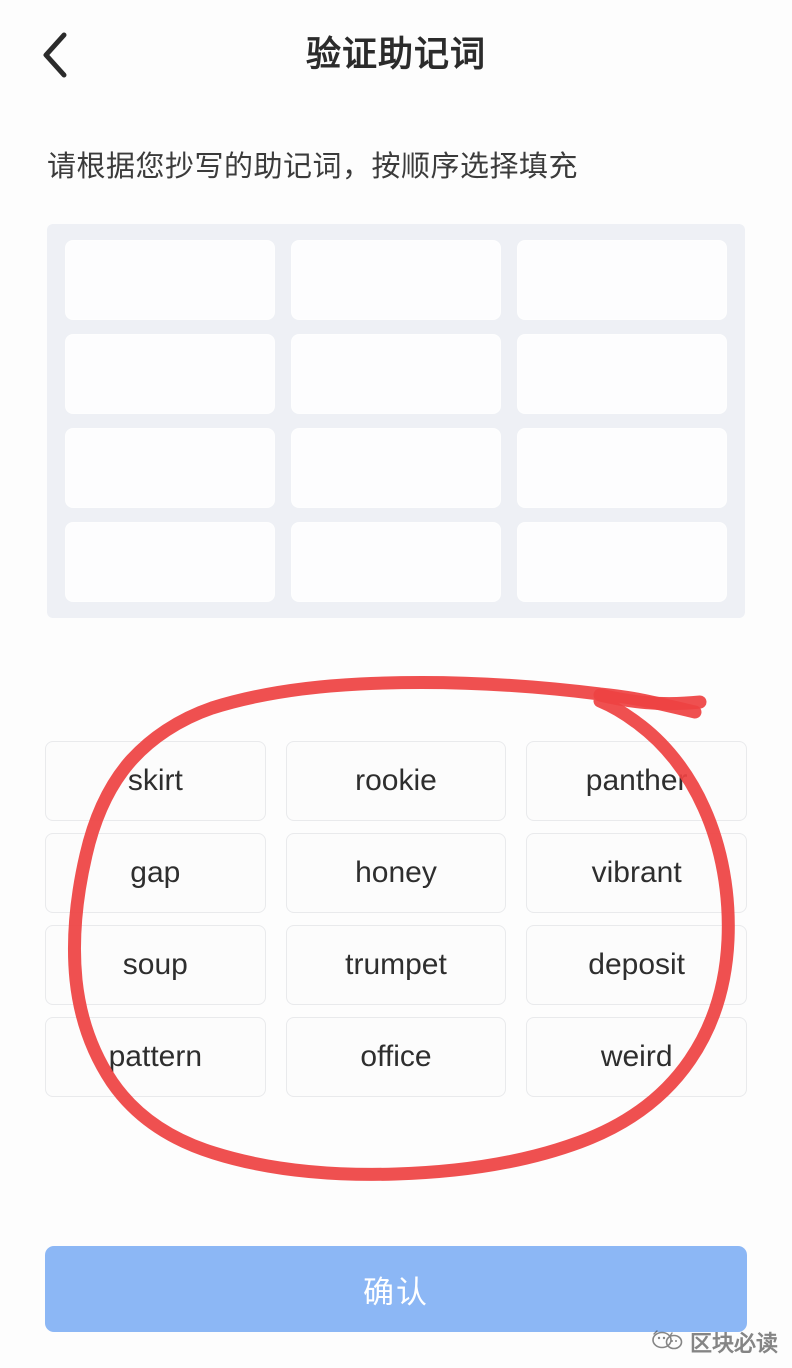  I want to click on word-chip: weird, so click(636, 1057).